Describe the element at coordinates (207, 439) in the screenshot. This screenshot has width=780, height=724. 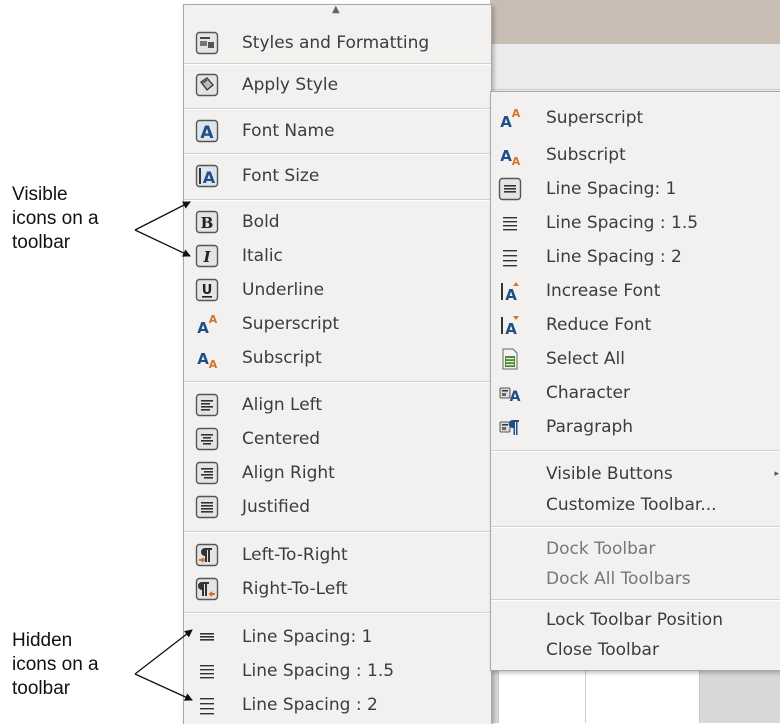
I see `align-center-icon` at that location.